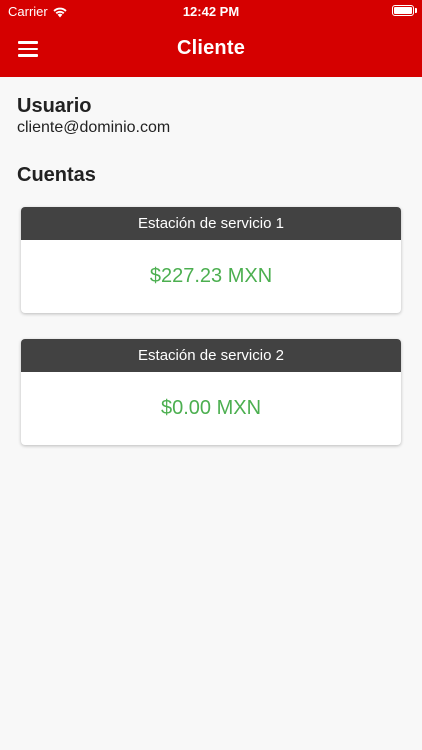  Describe the element at coordinates (211, 260) in the screenshot. I see `account-card: Estación de servicio 1 $227.23 MXN` at that location.